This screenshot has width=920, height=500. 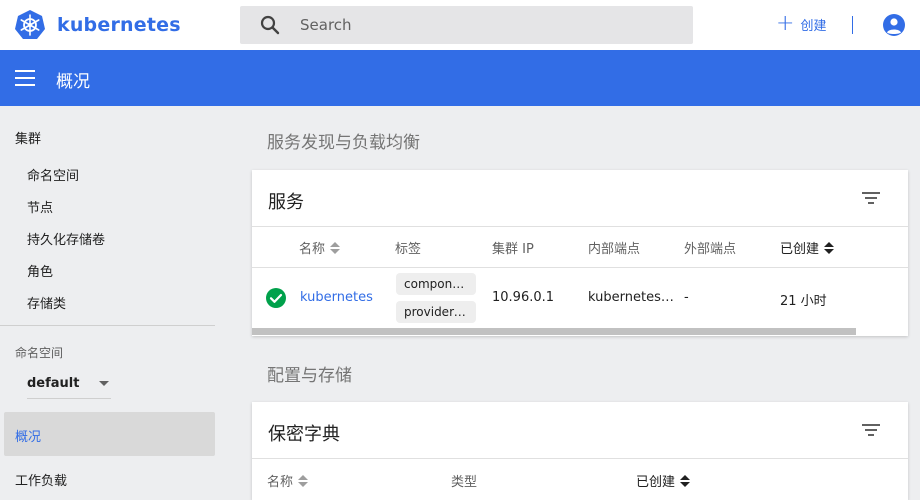 I want to click on sidebar-item-storage-classes: 存储类, so click(x=46, y=302).